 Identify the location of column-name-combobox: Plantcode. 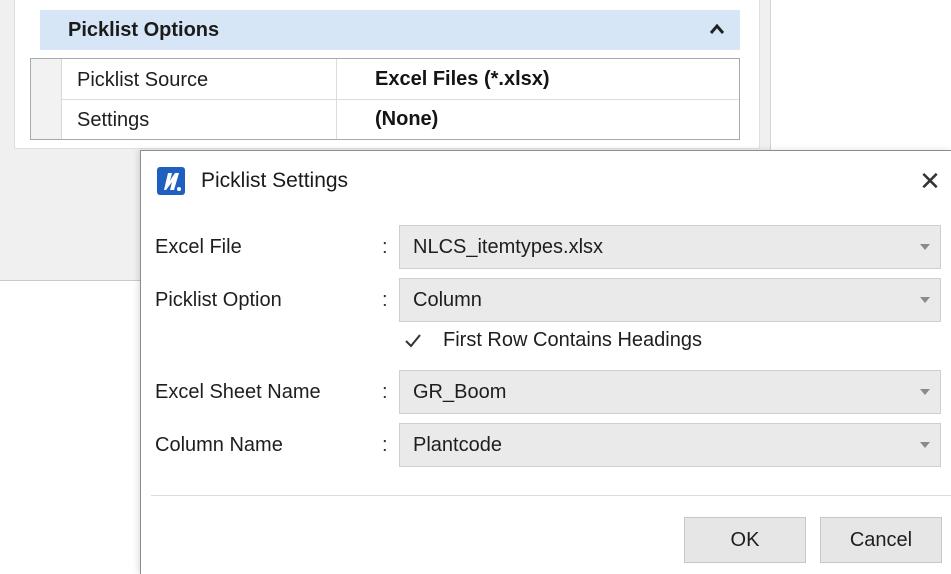
(670, 445).